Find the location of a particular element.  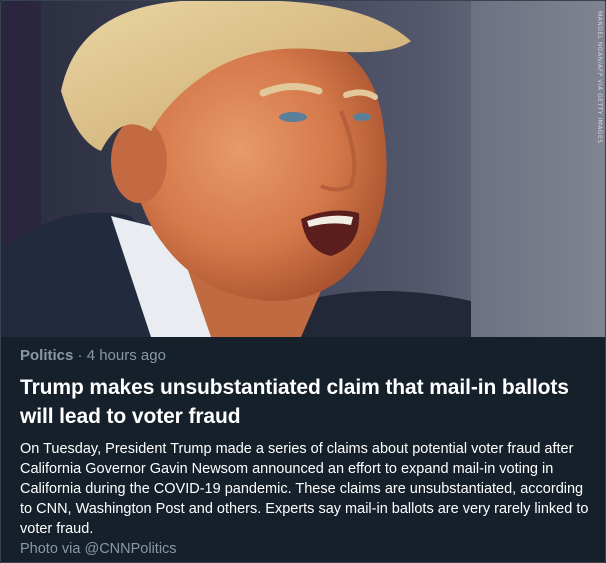

photo-credit: Photo via @CNNPolitics is located at coordinates (306, 549).